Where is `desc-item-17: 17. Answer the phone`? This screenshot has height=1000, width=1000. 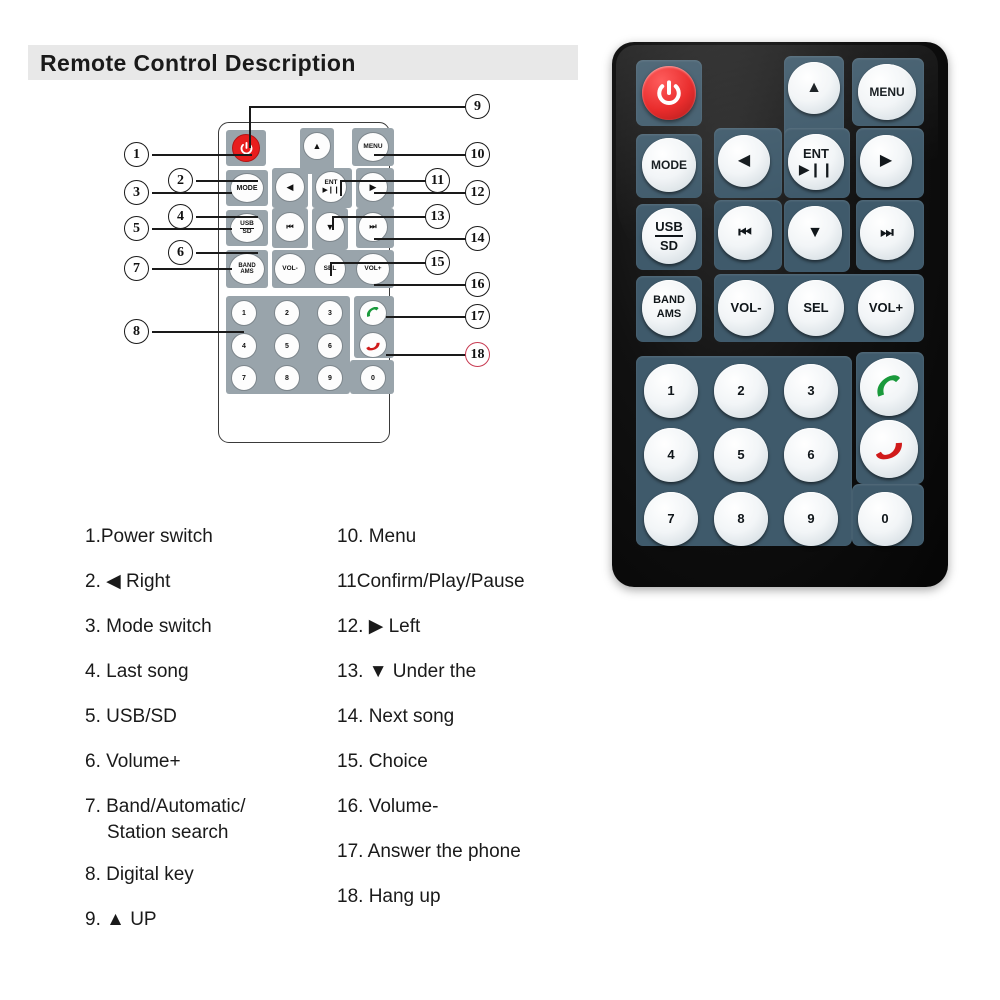 desc-item-17: 17. Answer the phone is located at coordinates (429, 851).